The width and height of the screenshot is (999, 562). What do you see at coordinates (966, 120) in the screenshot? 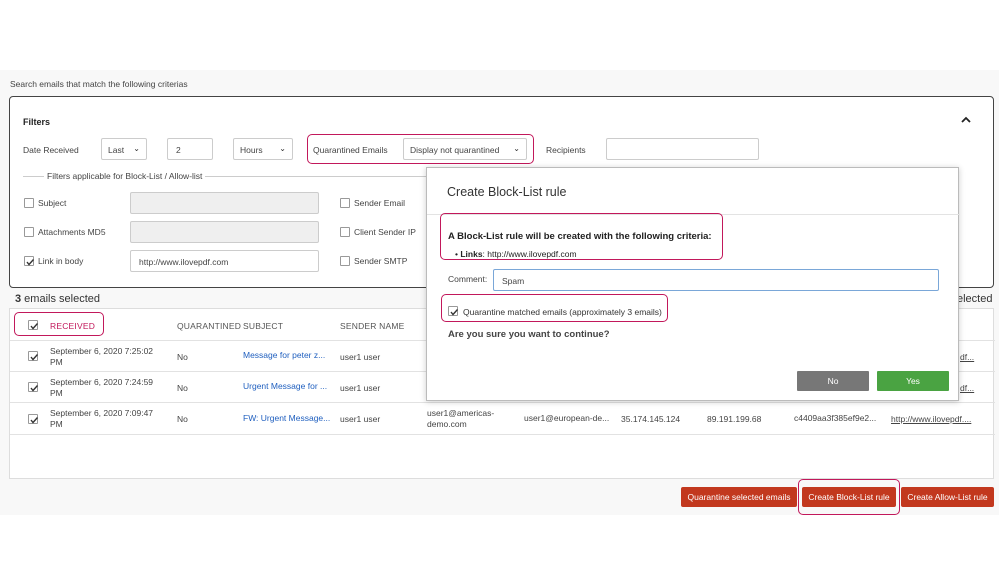
I see `chevron-up-icon` at bounding box center [966, 120].